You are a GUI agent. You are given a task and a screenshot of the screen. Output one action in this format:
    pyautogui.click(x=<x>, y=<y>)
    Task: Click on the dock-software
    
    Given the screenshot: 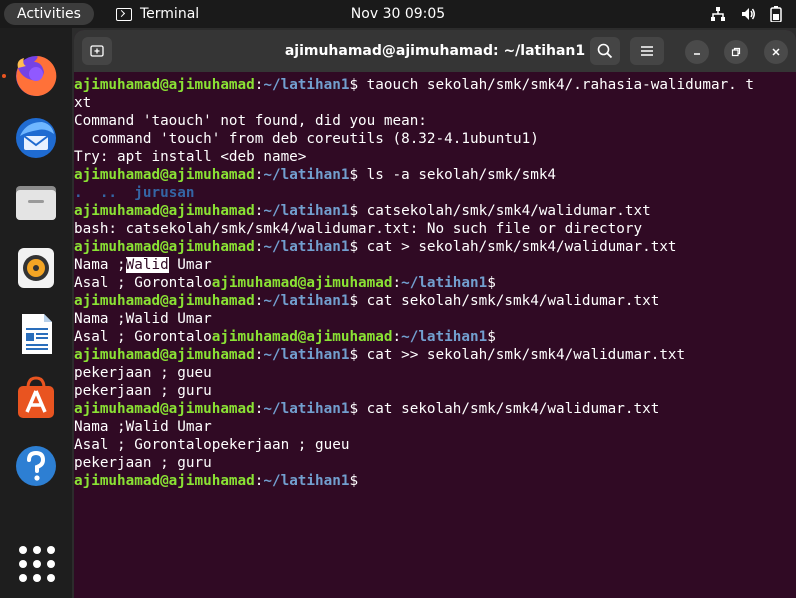 What is the action you would take?
    pyautogui.click(x=36, y=398)
    